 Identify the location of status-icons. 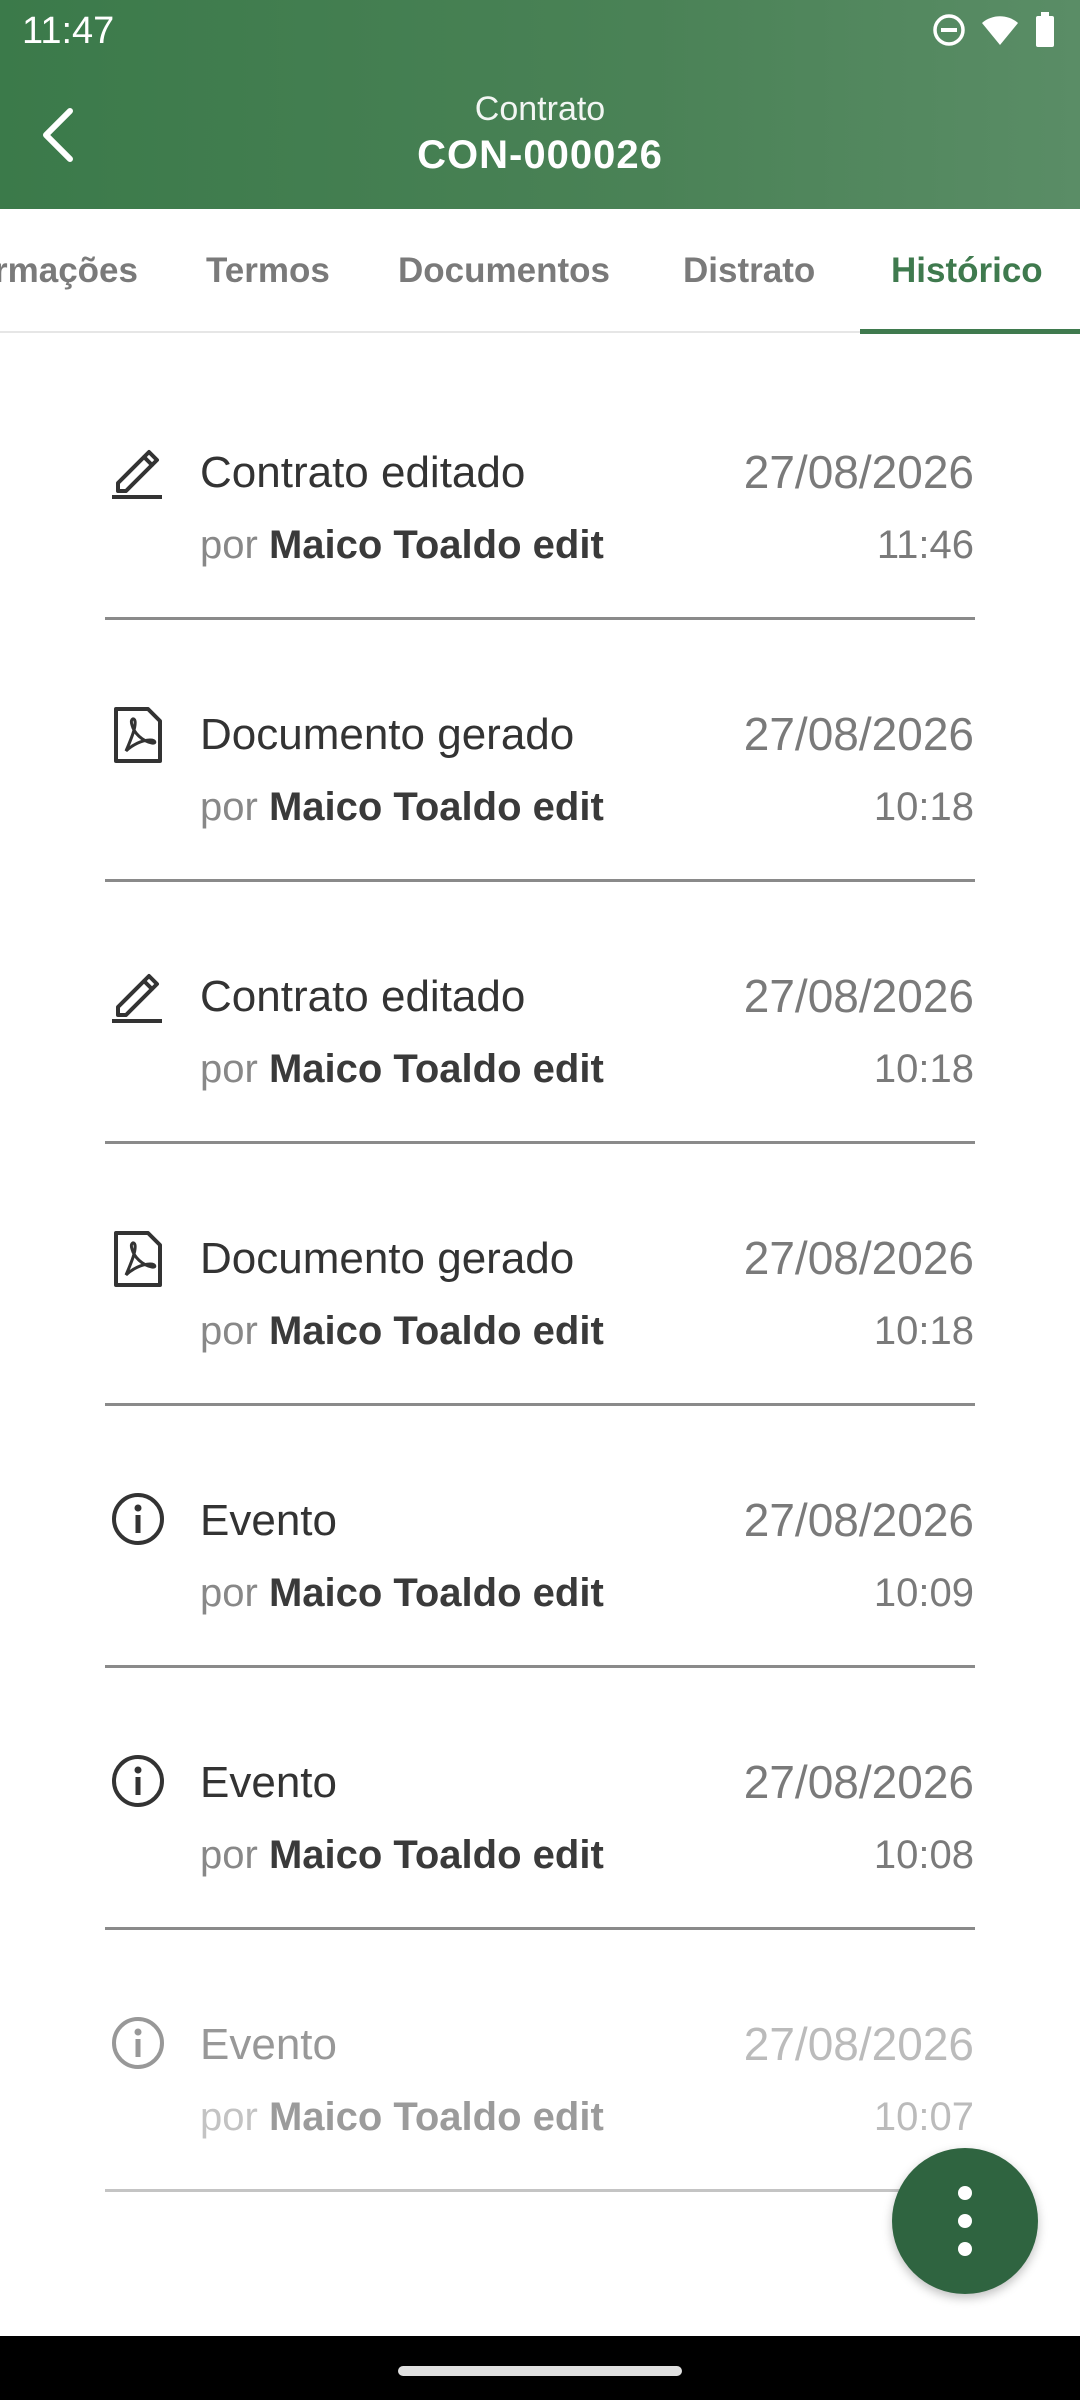
(994, 30).